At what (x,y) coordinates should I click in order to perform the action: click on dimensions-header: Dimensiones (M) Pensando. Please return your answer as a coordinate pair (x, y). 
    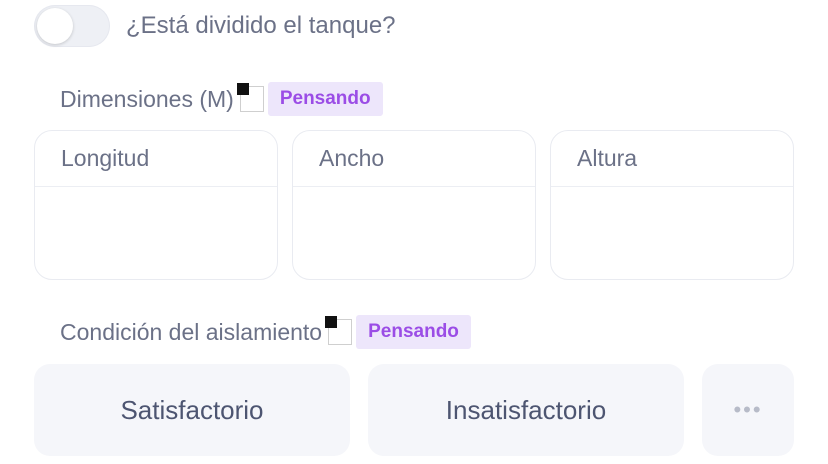
    Looking at the image, I should click on (221, 99).